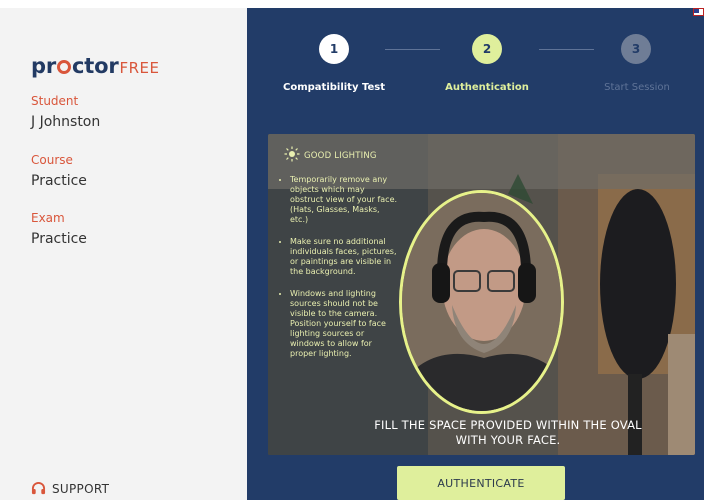  I want to click on good-lighting-heading: GOOD LIGHTING, so click(341, 155).